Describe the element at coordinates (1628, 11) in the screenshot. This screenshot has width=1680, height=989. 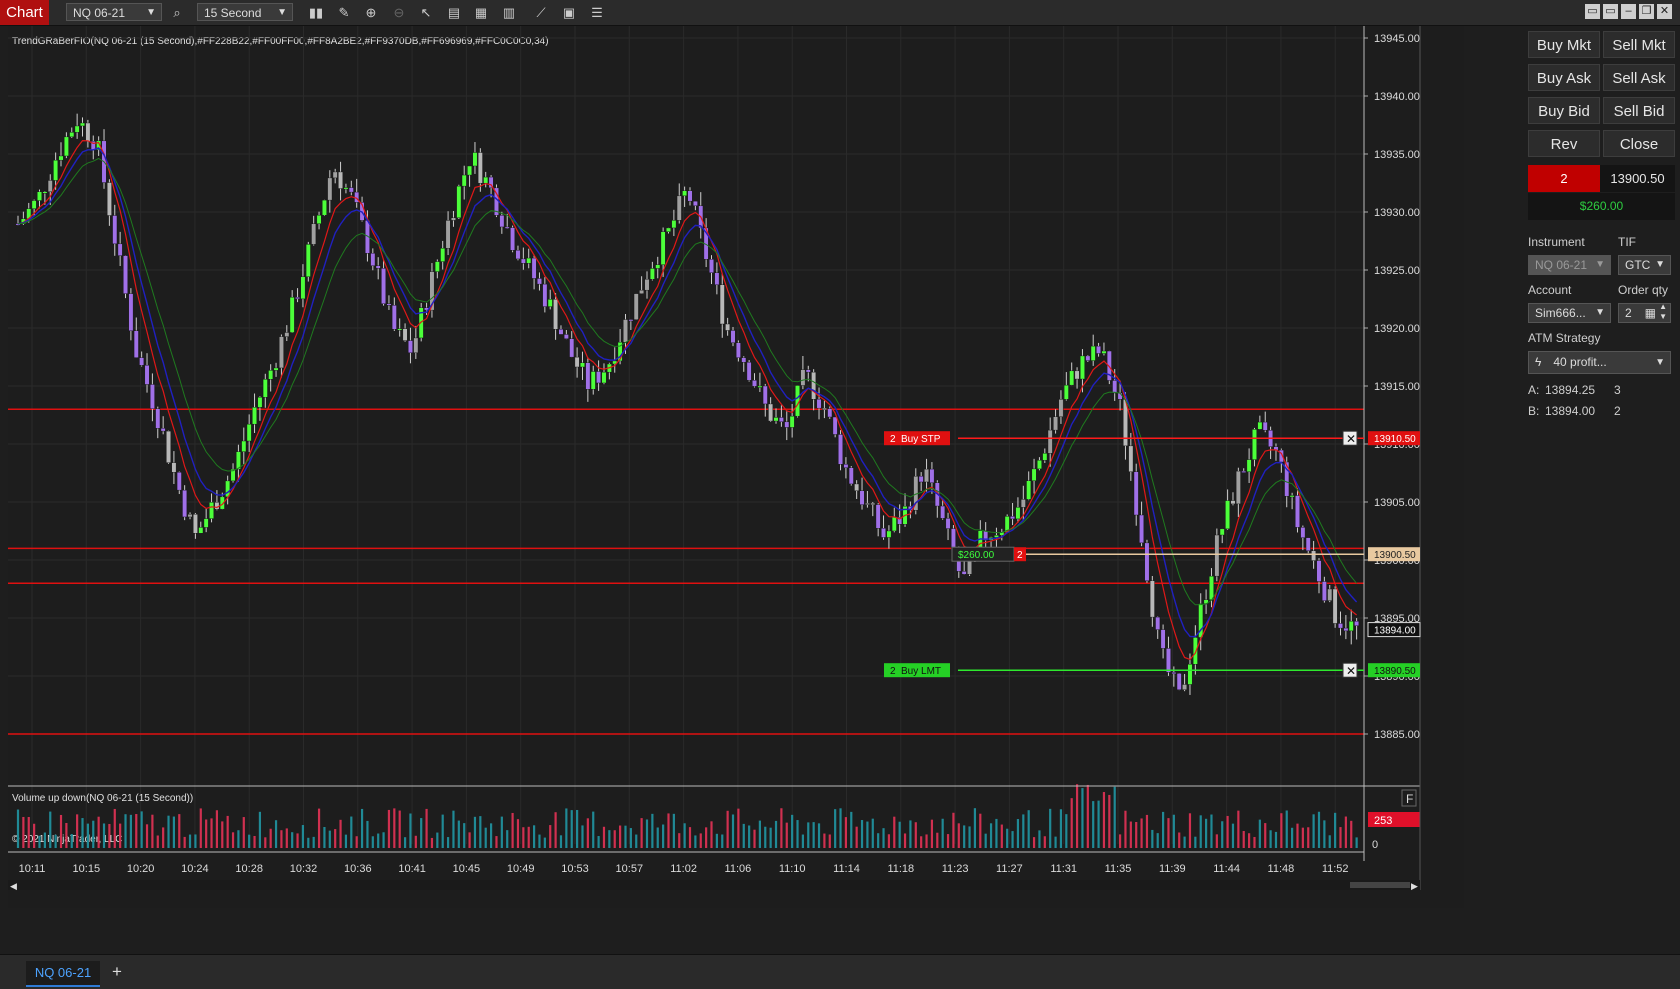
I see `minimize-icon: ‒` at that location.